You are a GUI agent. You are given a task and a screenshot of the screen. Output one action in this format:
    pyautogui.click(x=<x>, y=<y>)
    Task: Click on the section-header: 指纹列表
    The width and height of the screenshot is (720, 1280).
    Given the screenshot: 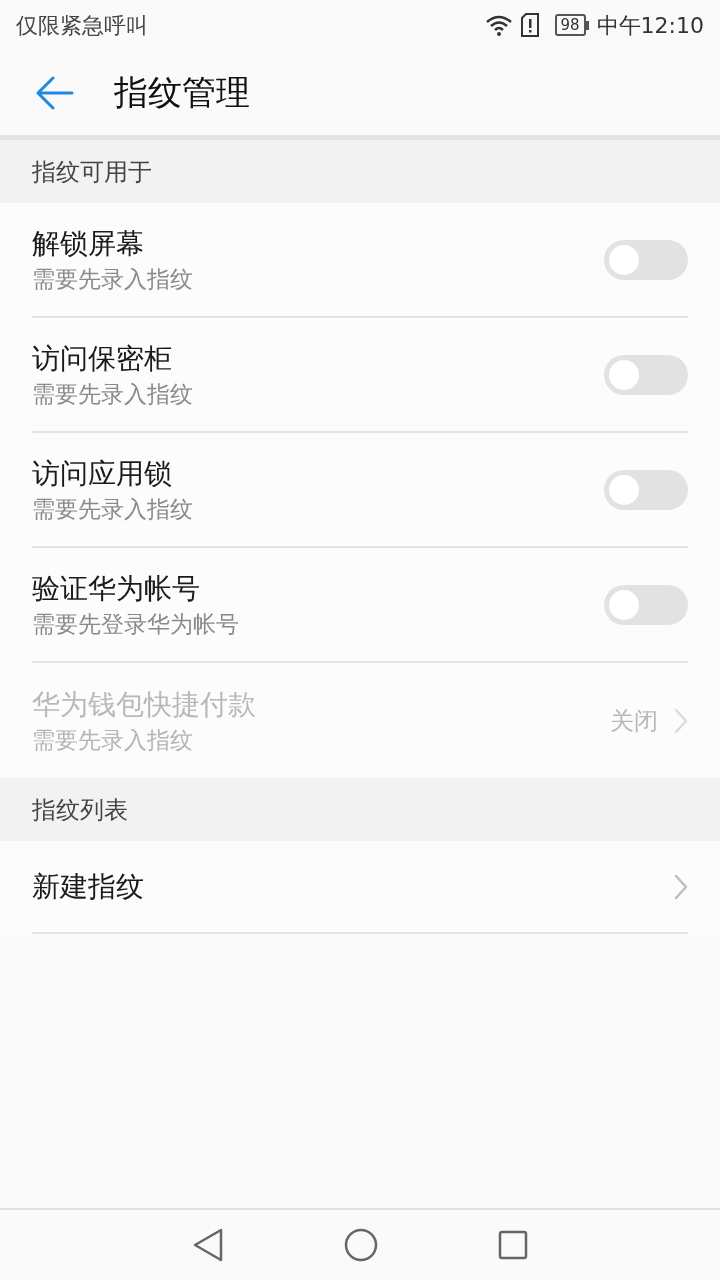 What is the action you would take?
    pyautogui.click(x=80, y=810)
    